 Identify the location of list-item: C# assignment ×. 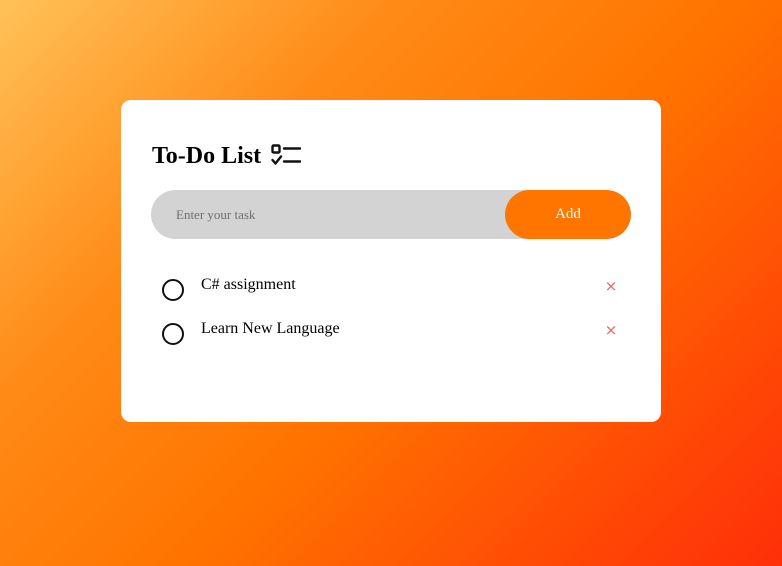
(391, 289).